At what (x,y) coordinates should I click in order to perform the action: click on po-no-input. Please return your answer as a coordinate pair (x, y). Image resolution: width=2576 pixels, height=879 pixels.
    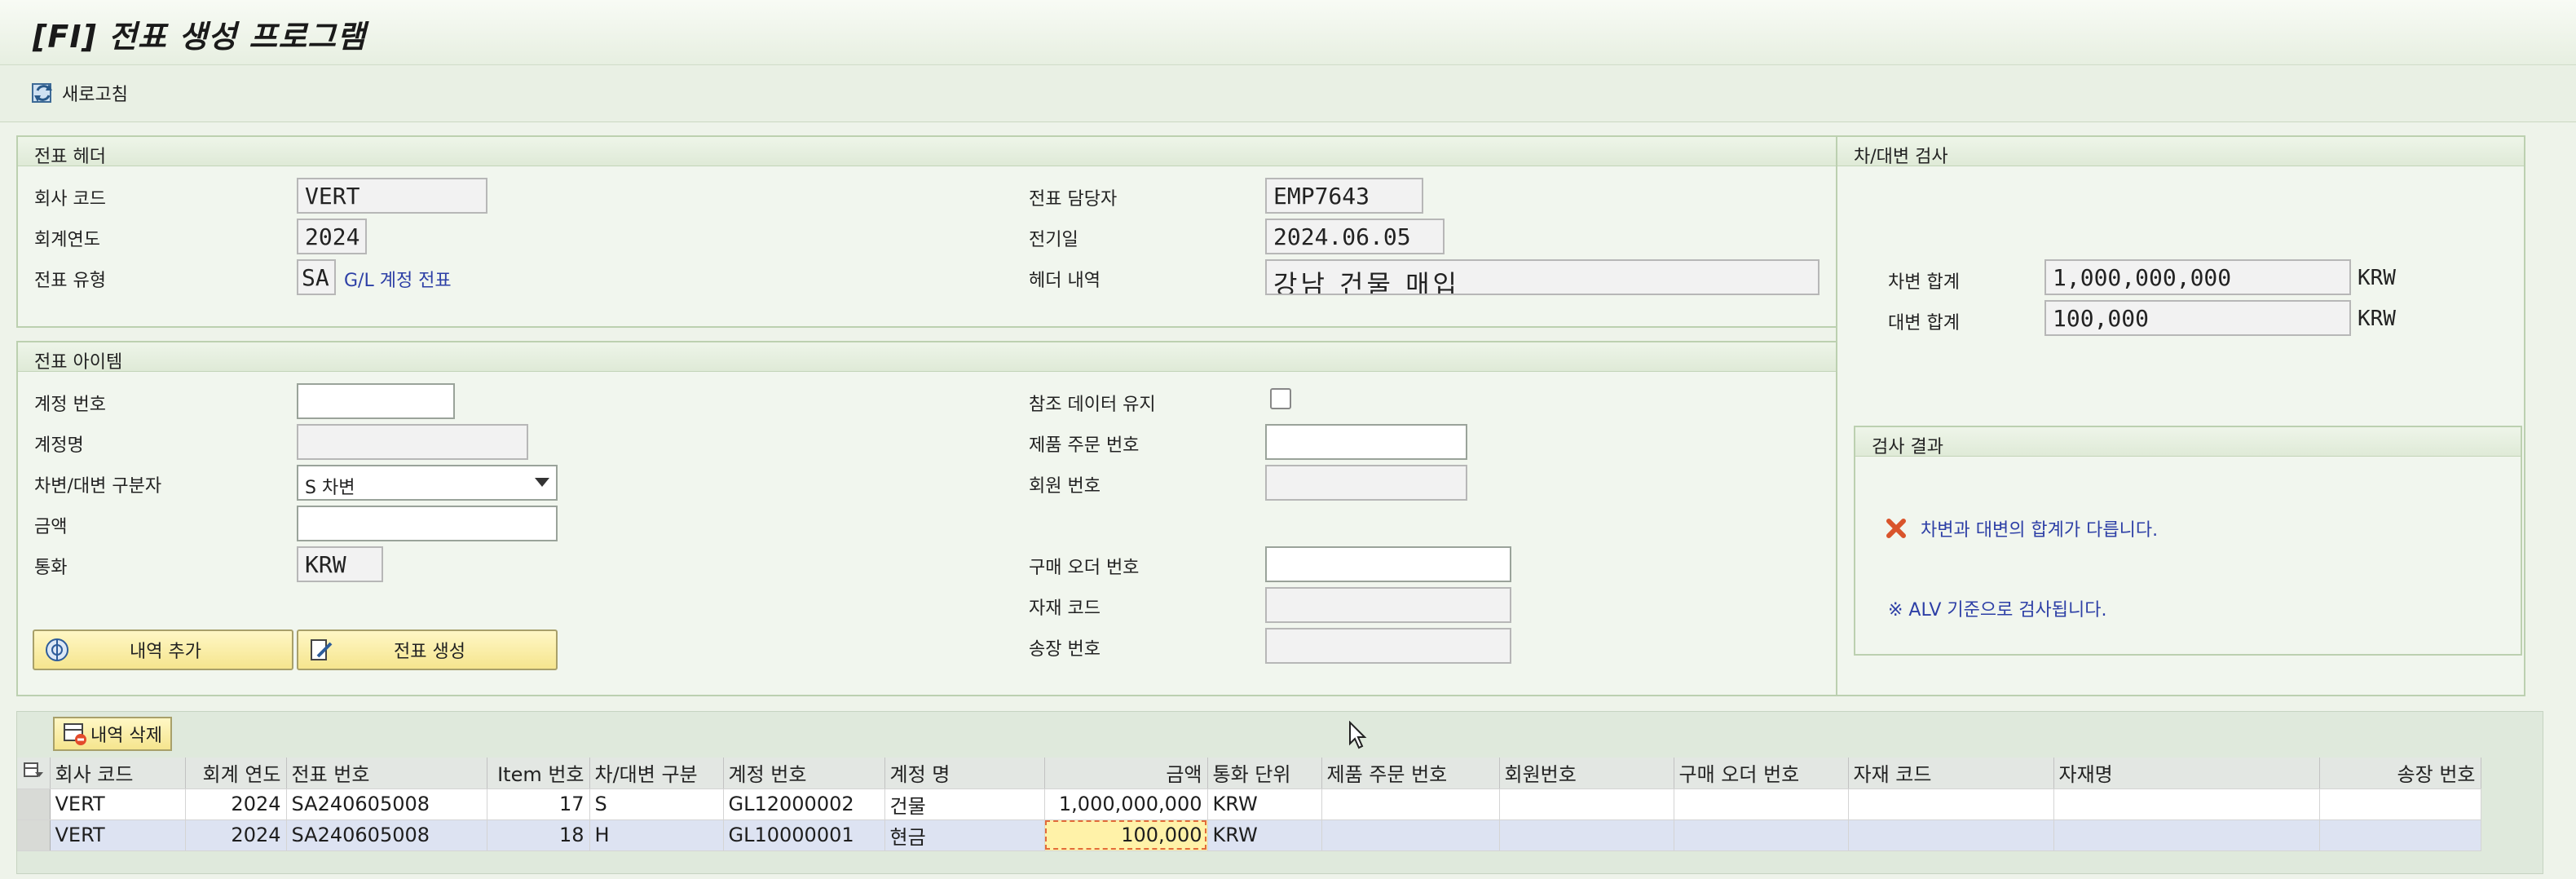
    Looking at the image, I should click on (1388, 564).